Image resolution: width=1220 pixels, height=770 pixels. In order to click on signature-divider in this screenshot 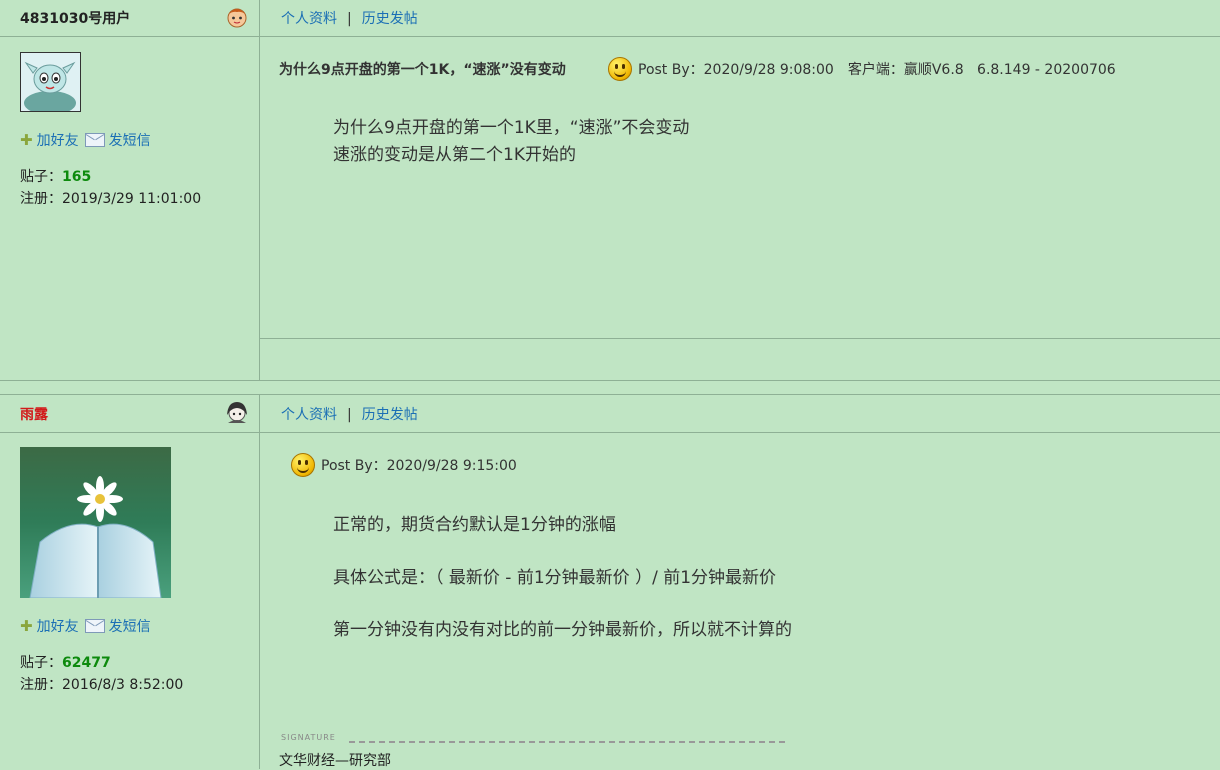, I will do `click(567, 742)`.